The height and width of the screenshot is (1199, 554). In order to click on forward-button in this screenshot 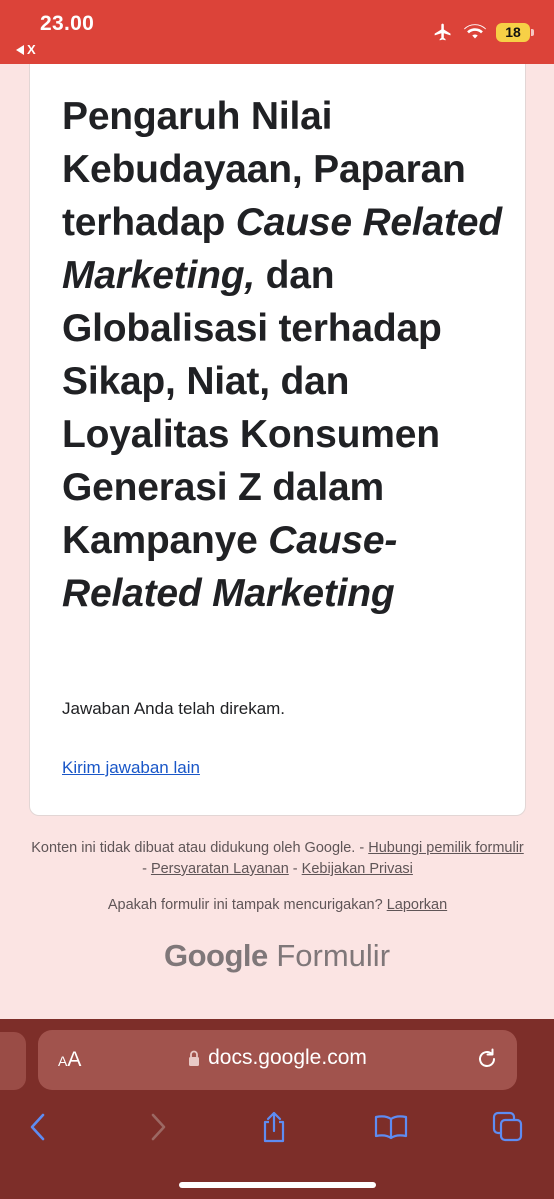, I will do `click(158, 1127)`.